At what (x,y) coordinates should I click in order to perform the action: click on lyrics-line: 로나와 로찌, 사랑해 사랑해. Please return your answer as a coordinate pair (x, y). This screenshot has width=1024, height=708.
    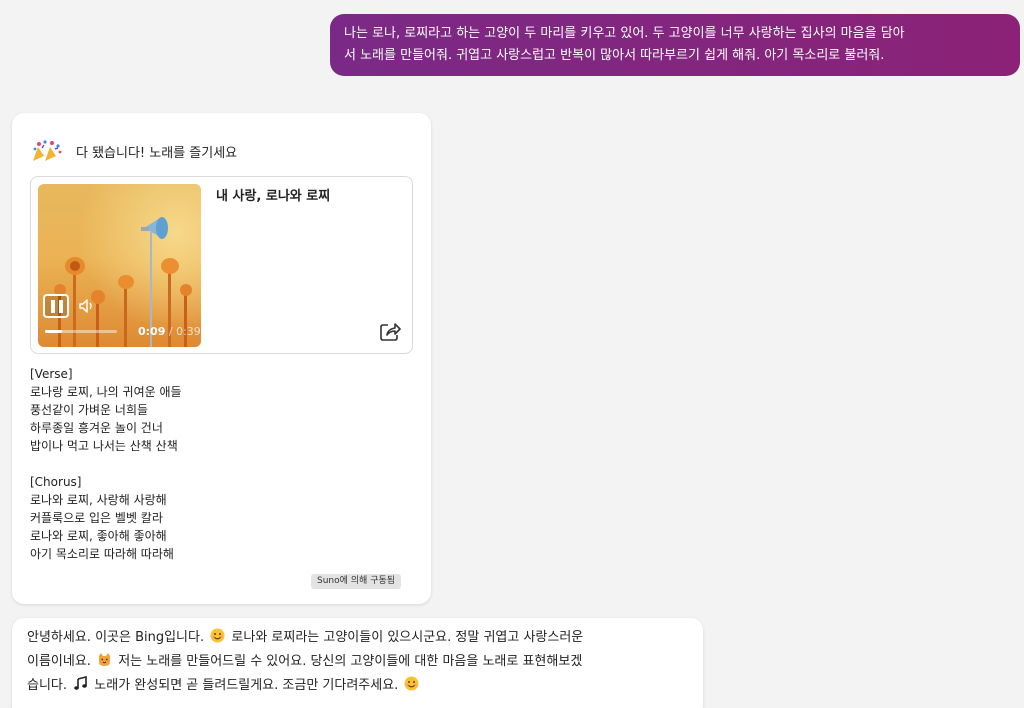
    Looking at the image, I should click on (98, 500).